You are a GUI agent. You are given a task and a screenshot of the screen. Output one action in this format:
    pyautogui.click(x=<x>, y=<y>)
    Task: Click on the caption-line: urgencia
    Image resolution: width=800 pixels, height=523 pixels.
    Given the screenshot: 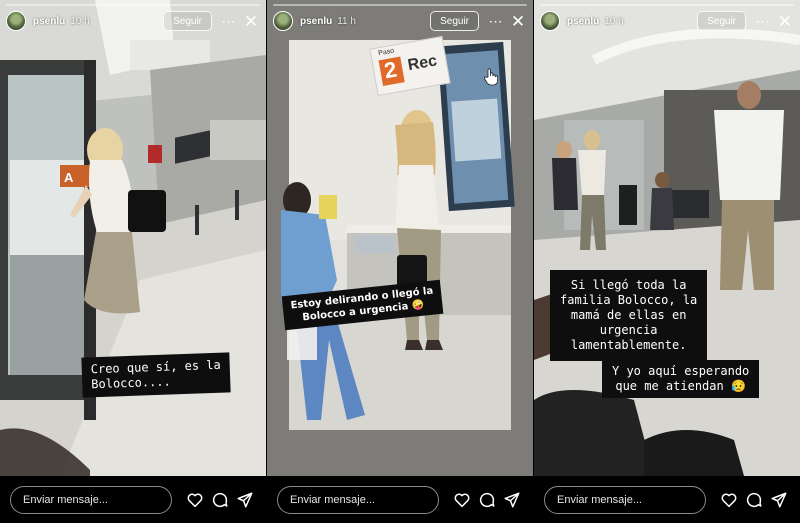 What is the action you would take?
    pyautogui.click(x=628, y=330)
    